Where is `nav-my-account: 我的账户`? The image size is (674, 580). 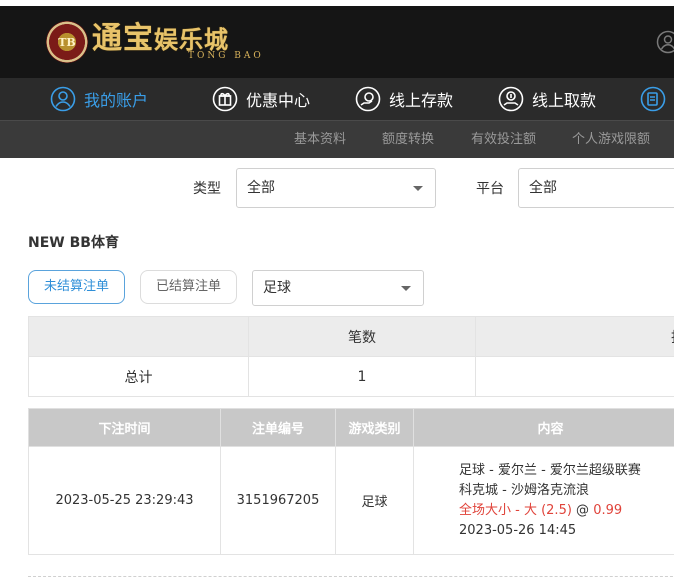
nav-my-account: 我的账户 is located at coordinates (99, 99).